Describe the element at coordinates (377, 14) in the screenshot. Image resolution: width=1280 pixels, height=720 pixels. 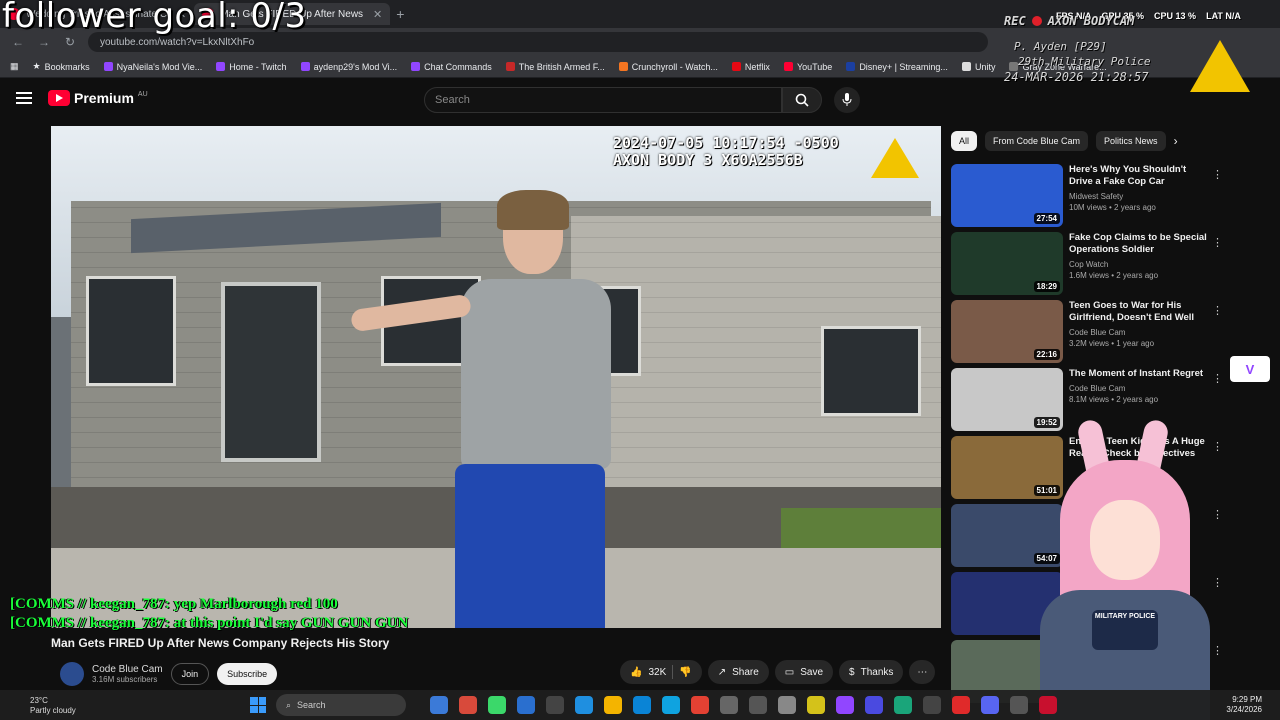
I see `close-tab-icon: ✕` at that location.